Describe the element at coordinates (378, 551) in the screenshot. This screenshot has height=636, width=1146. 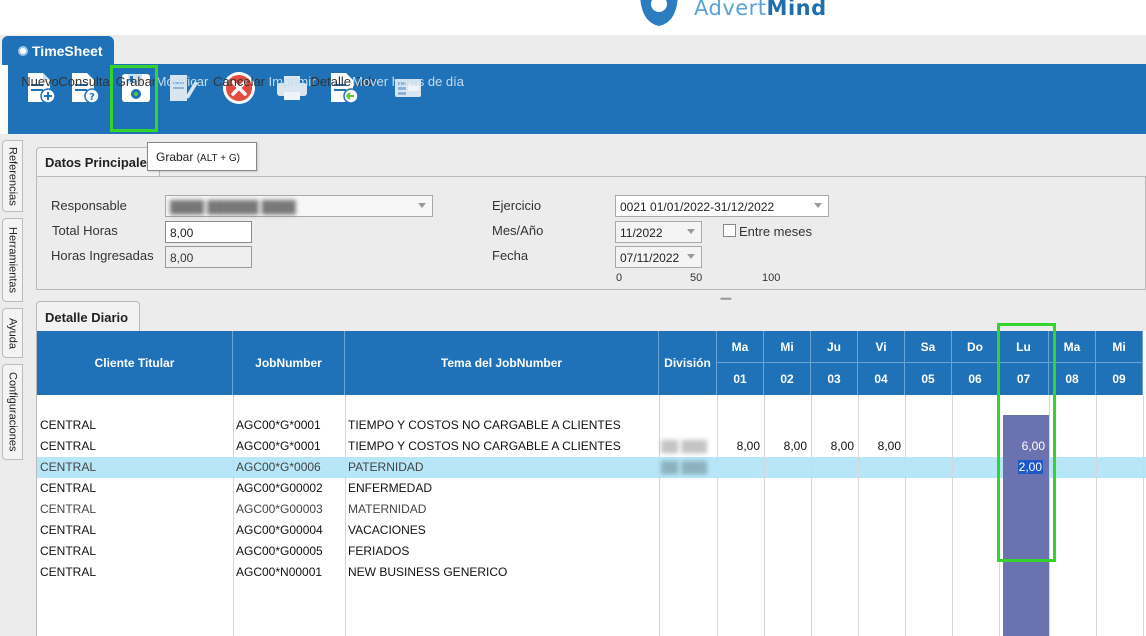
I see `tema-cell: FERIADOS` at that location.